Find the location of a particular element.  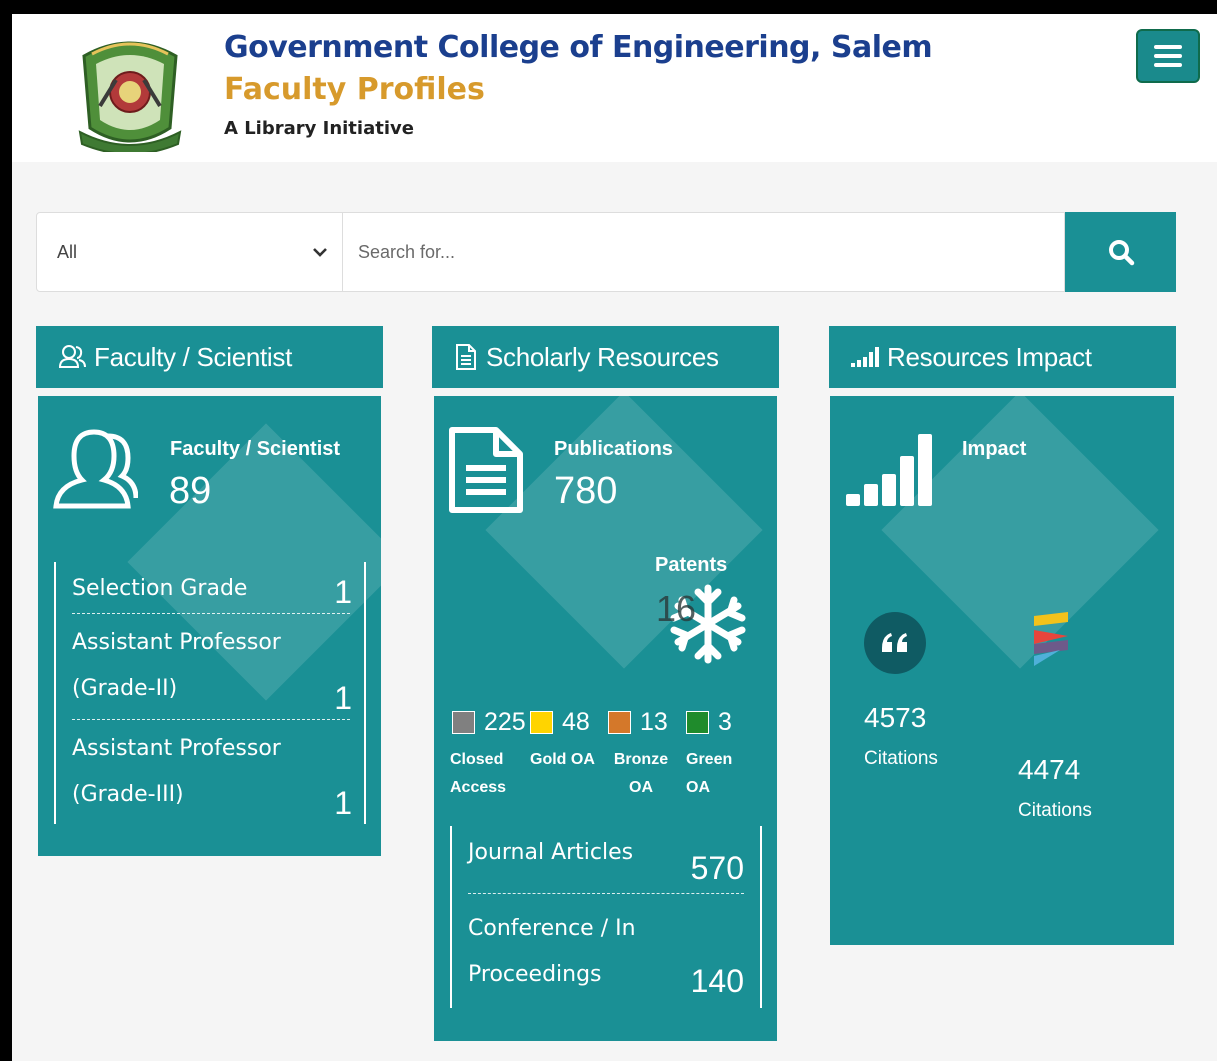

search-icon is located at coordinates (1121, 253).